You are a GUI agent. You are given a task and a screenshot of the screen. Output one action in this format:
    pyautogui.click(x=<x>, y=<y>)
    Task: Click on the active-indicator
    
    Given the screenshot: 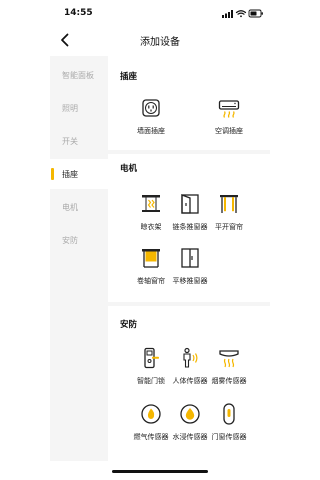 What is the action you would take?
    pyautogui.click(x=52, y=174)
    